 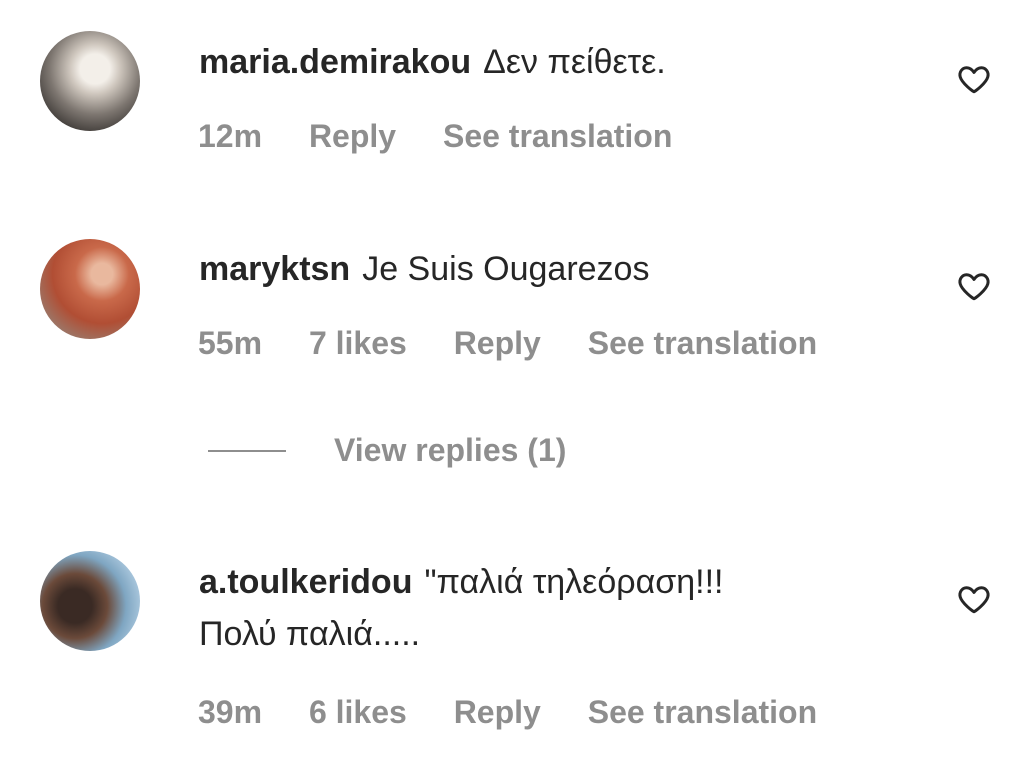 I want to click on view-replies-label: View replies (1), so click(x=450, y=450).